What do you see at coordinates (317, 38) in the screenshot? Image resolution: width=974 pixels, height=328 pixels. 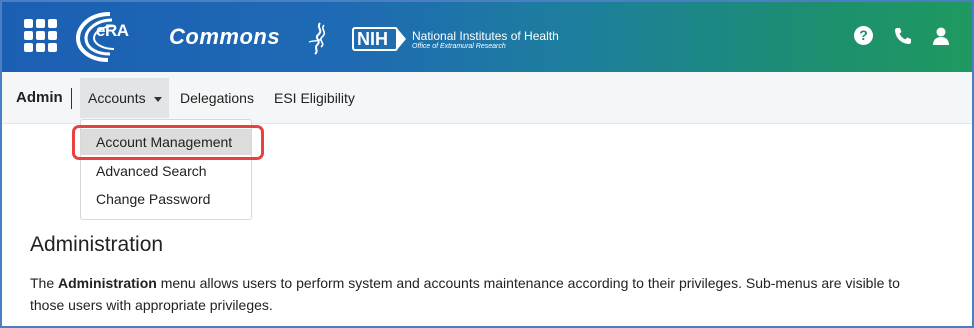 I see `hhs-eagle-icon` at bounding box center [317, 38].